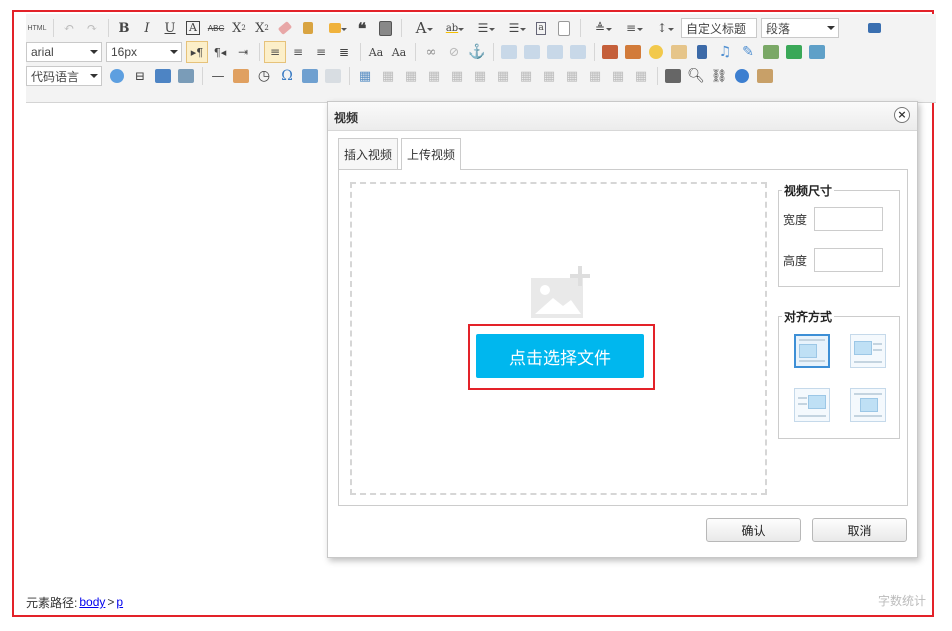  What do you see at coordinates (662, 28) in the screenshot?
I see `line-height-icon: ↕` at bounding box center [662, 28].